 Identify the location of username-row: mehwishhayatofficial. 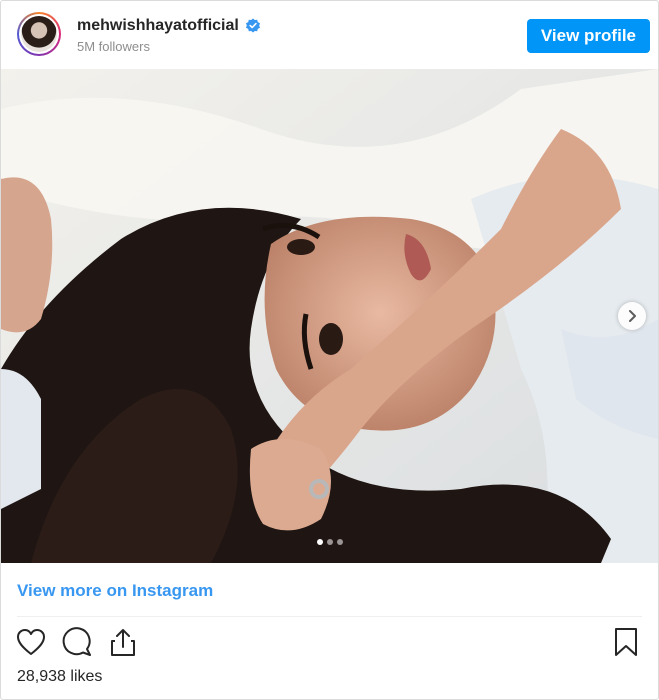
(169, 26).